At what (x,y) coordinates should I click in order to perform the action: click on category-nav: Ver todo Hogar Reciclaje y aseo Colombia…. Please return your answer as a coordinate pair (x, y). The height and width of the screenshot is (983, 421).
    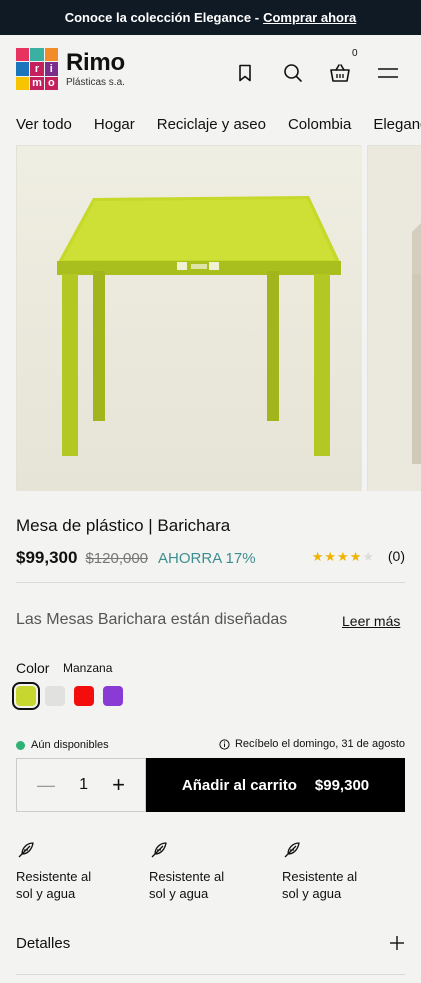
    Looking at the image, I should click on (210, 124).